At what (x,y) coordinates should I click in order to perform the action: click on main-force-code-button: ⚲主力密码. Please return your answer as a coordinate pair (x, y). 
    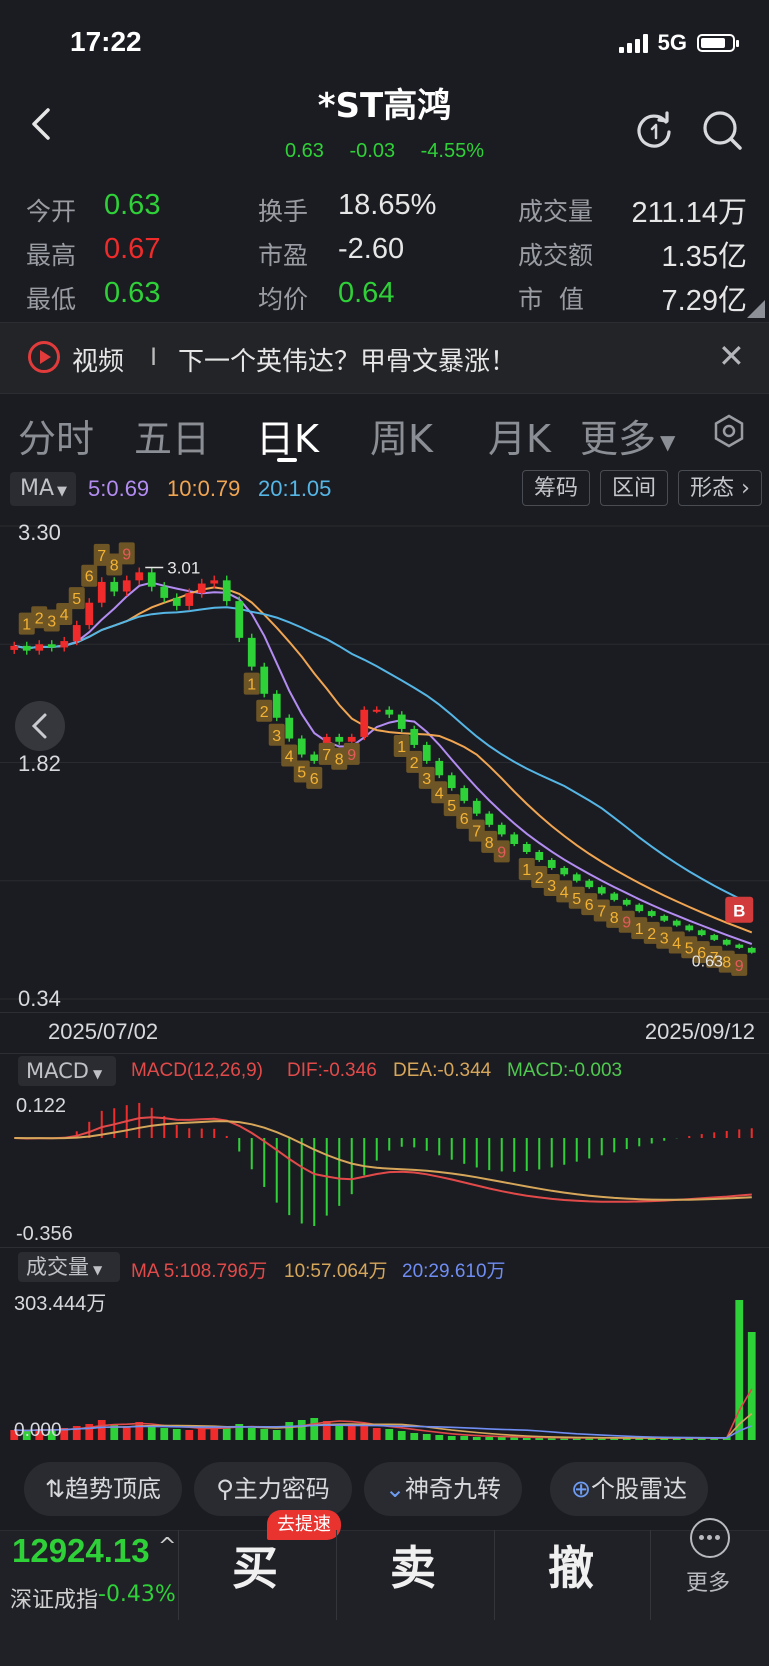
    Looking at the image, I should click on (273, 1489).